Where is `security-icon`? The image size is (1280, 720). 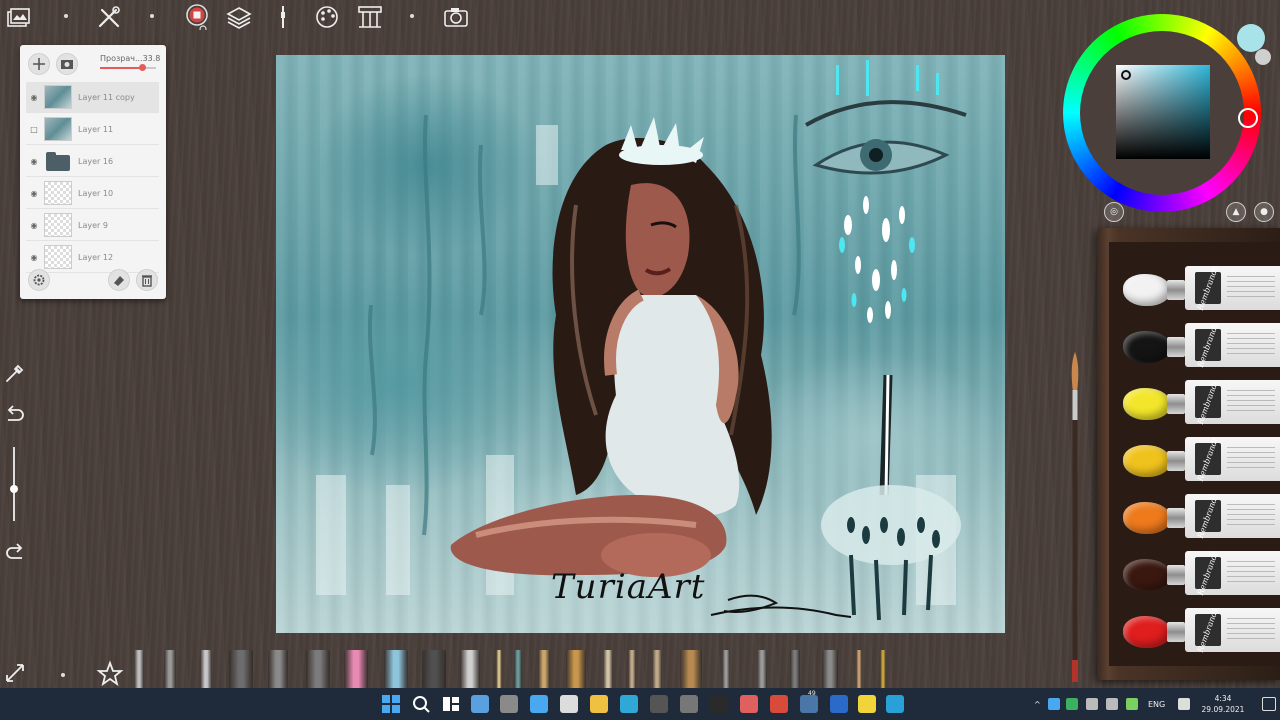 security-icon is located at coordinates (1072, 704).